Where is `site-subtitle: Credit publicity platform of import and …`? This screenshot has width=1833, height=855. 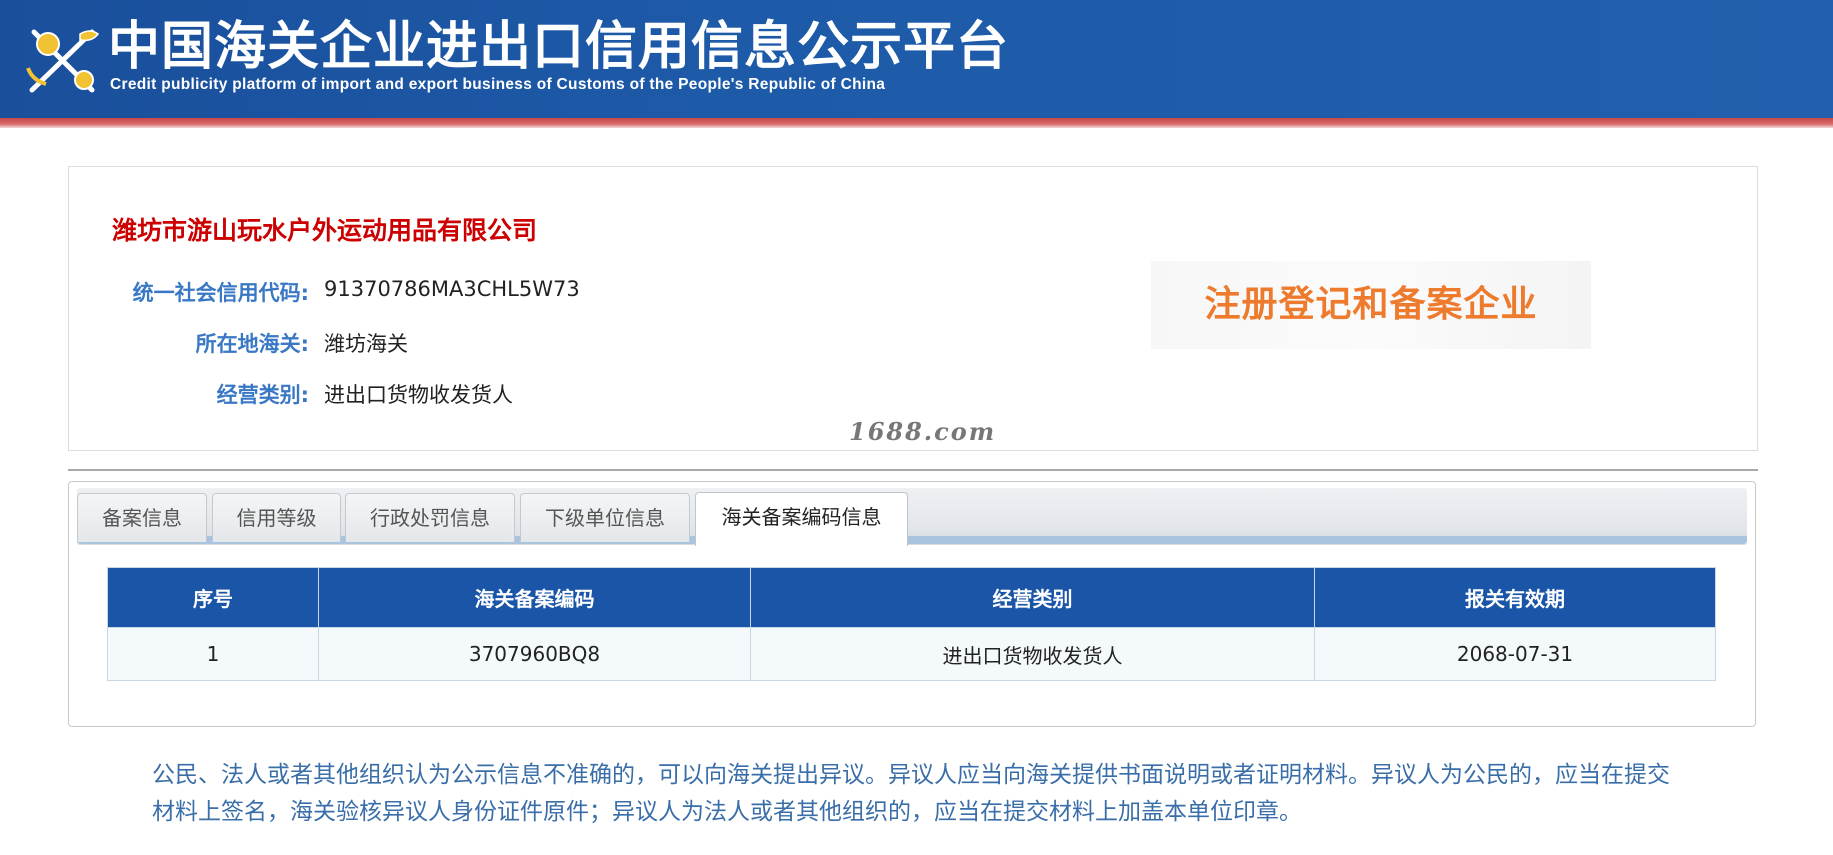 site-subtitle: Credit publicity platform of import and … is located at coordinates (498, 84).